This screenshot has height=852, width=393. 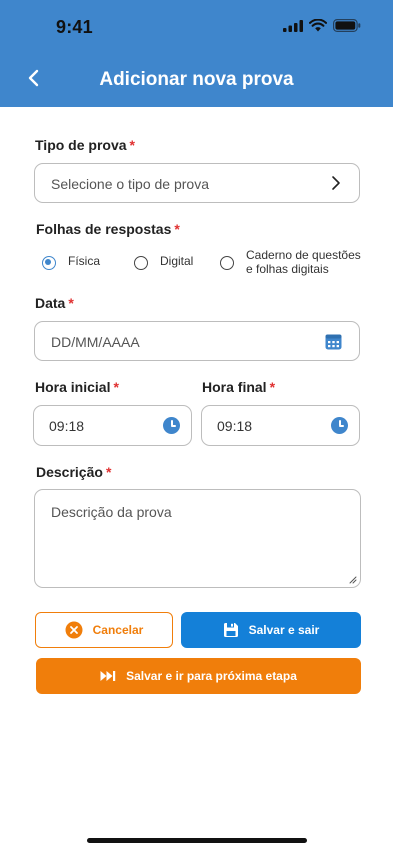 I want to click on tipo-prova-select: Selecione o tipo de prova, so click(x=197, y=183).